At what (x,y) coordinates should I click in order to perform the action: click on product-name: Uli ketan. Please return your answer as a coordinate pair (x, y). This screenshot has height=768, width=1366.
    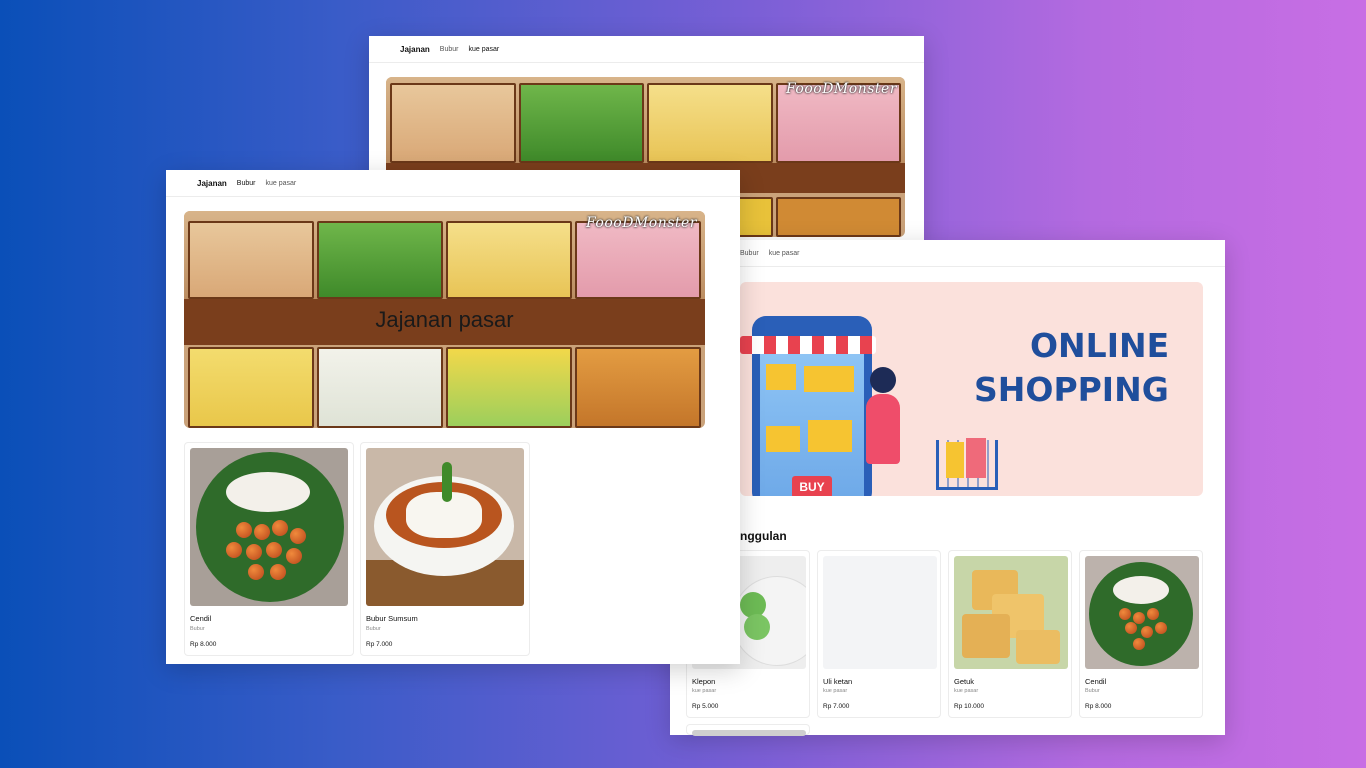
    Looking at the image, I should click on (837, 681).